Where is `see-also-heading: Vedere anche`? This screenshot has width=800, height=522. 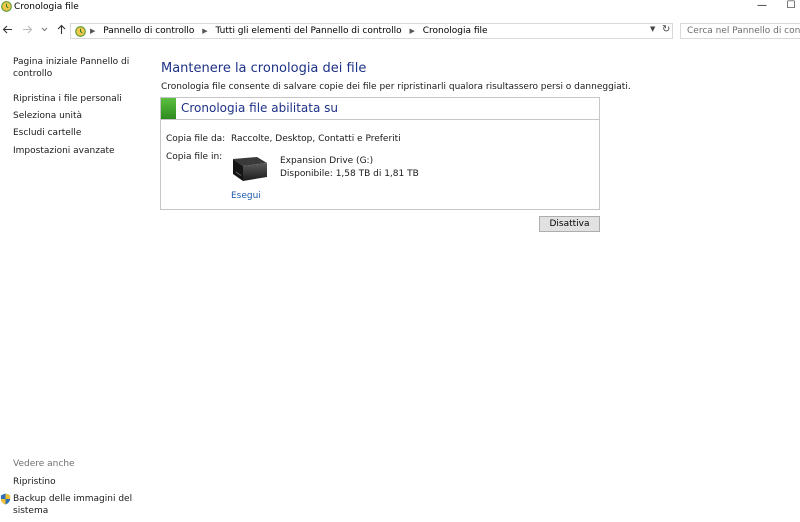
see-also-heading: Vedere anche is located at coordinates (44, 464).